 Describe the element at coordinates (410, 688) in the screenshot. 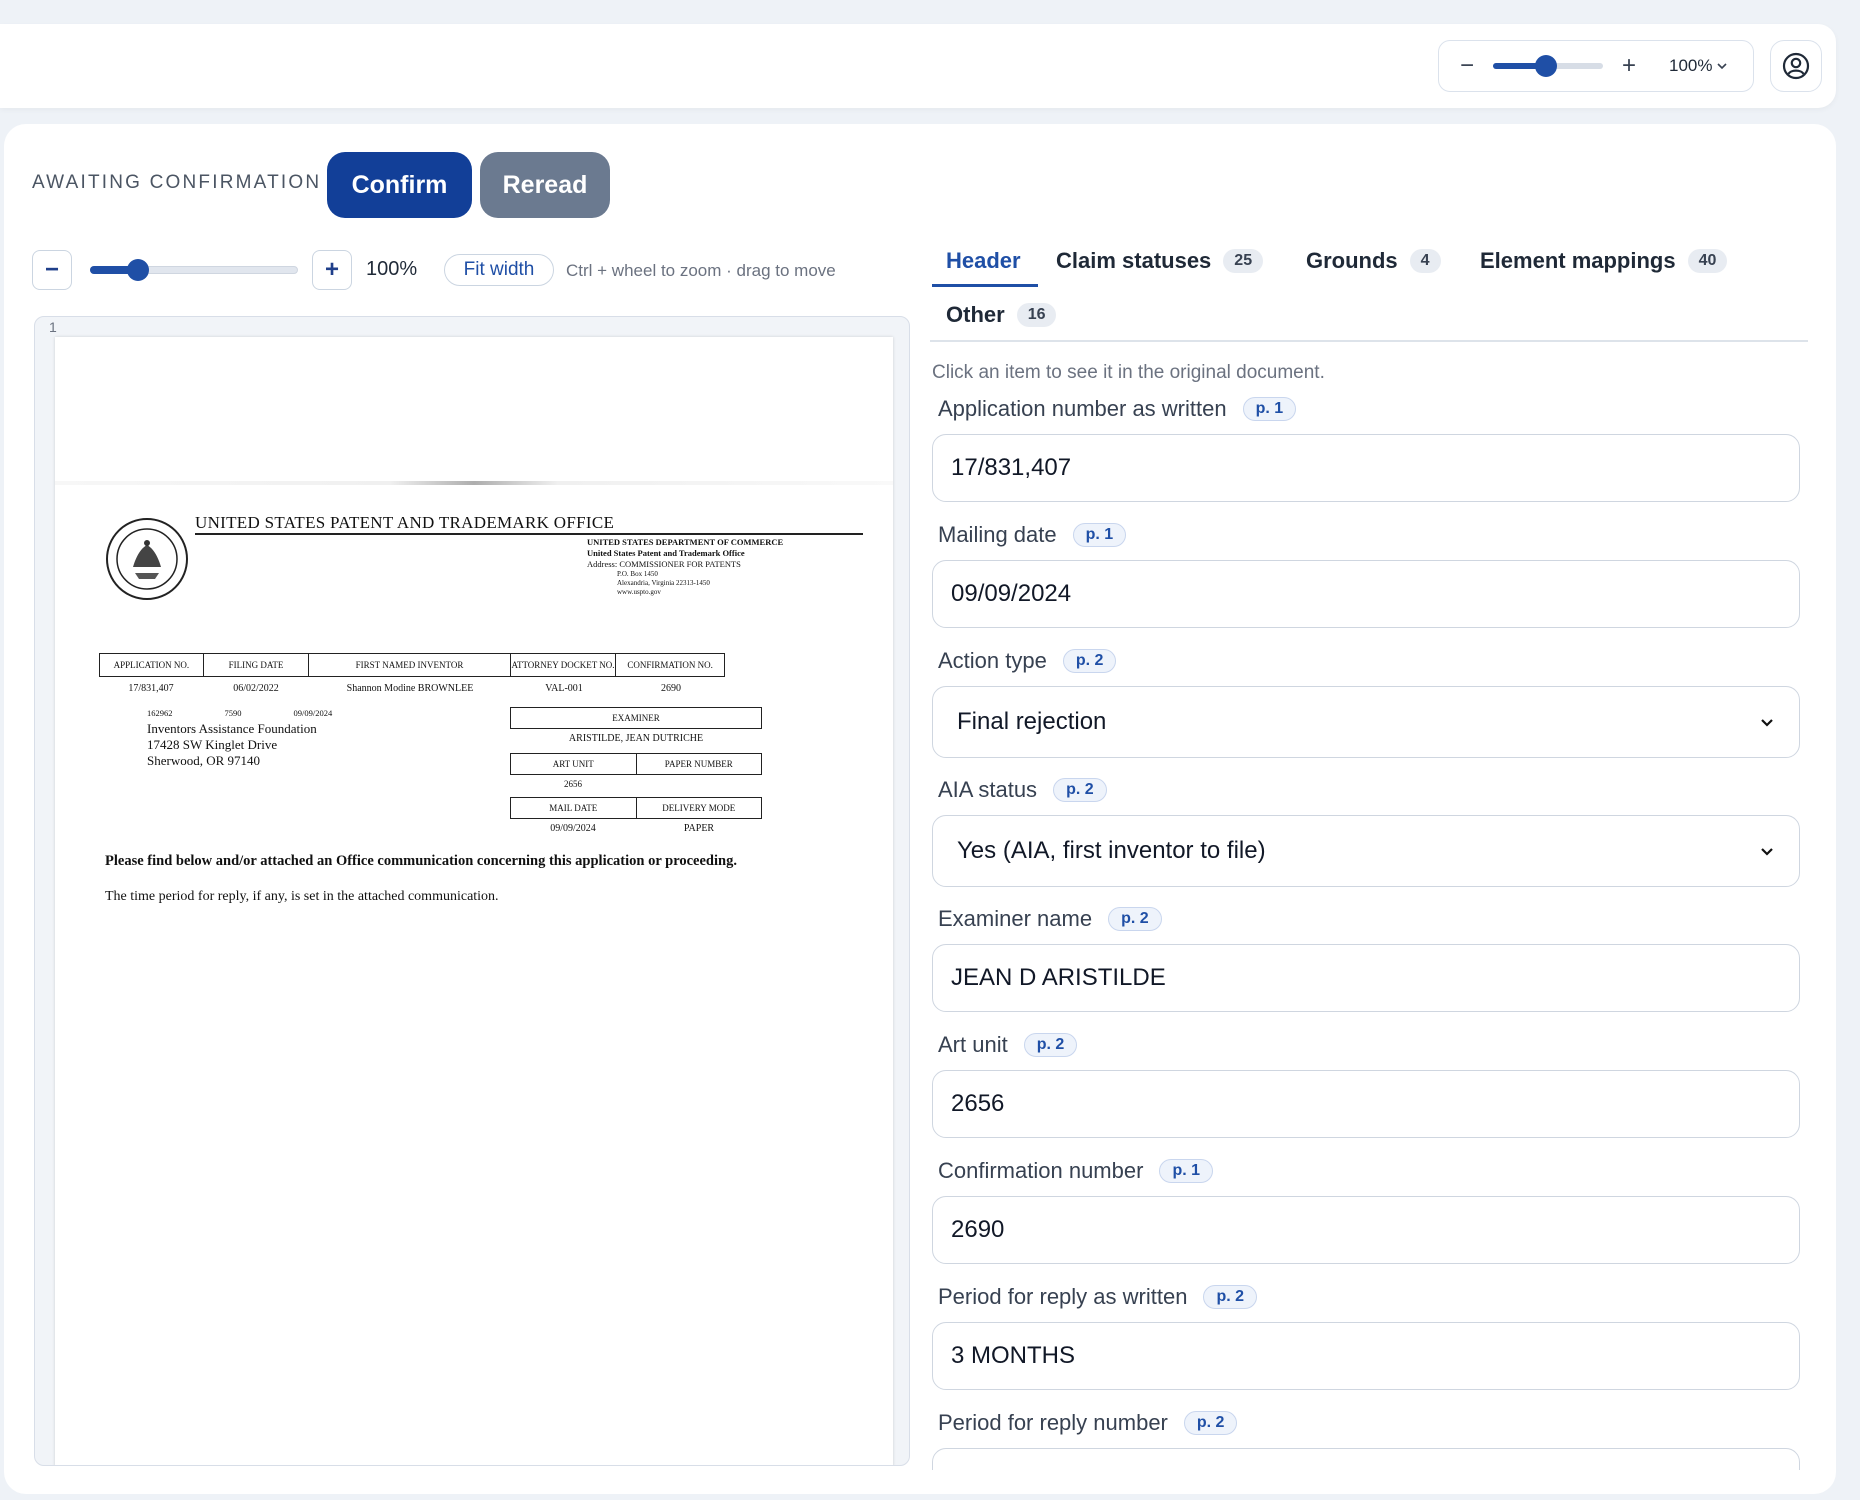

I see `col-value: Shannon Modine BROWNLEE` at that location.